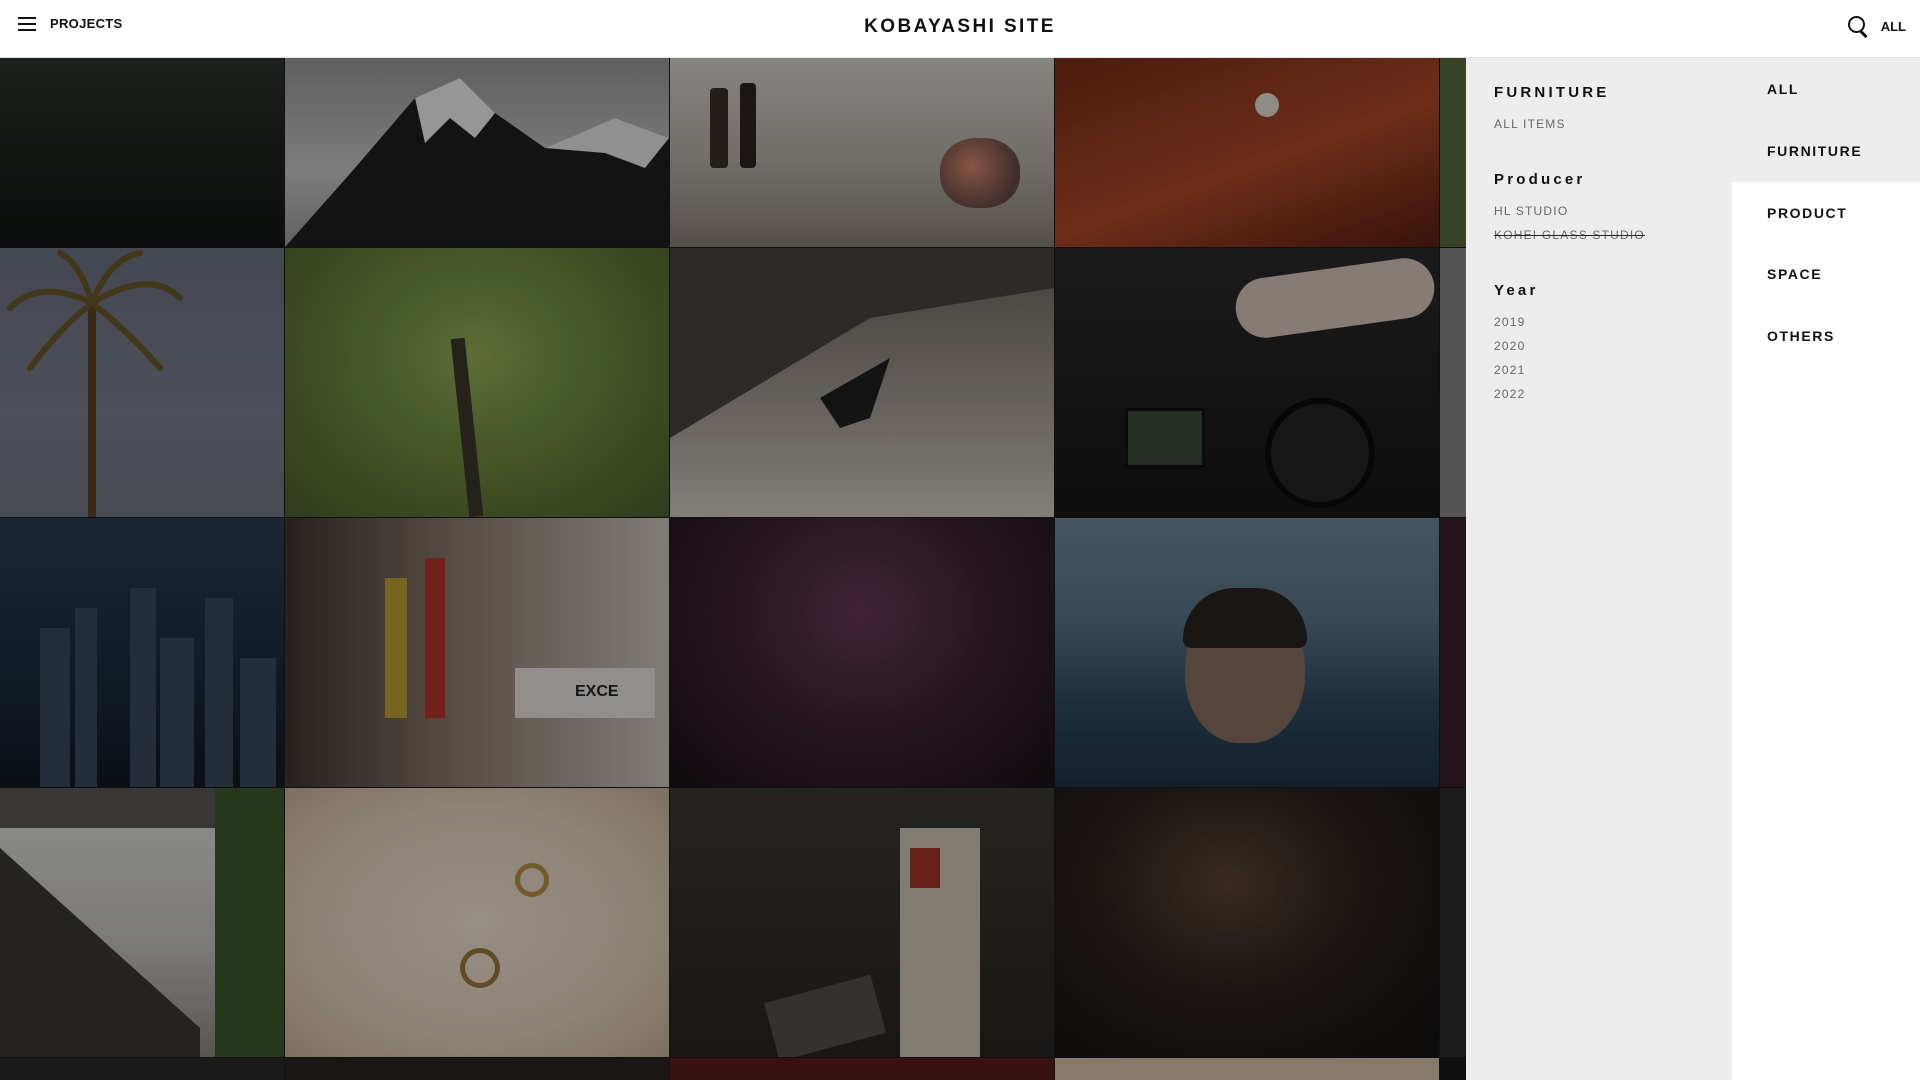  What do you see at coordinates (142, 922) in the screenshot?
I see `gallery-tile-building-stairs-moss` at bounding box center [142, 922].